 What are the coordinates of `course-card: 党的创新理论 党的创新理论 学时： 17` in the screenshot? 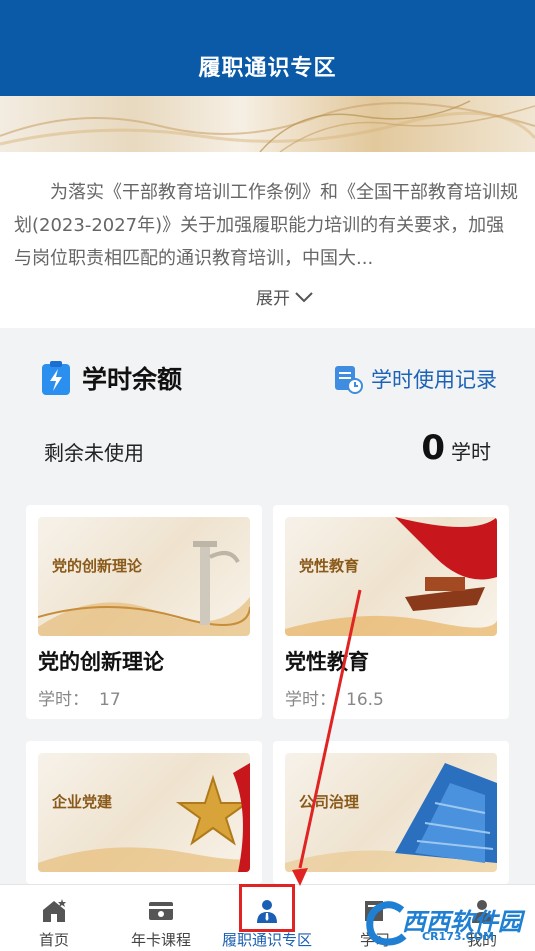 It's located at (144, 612).